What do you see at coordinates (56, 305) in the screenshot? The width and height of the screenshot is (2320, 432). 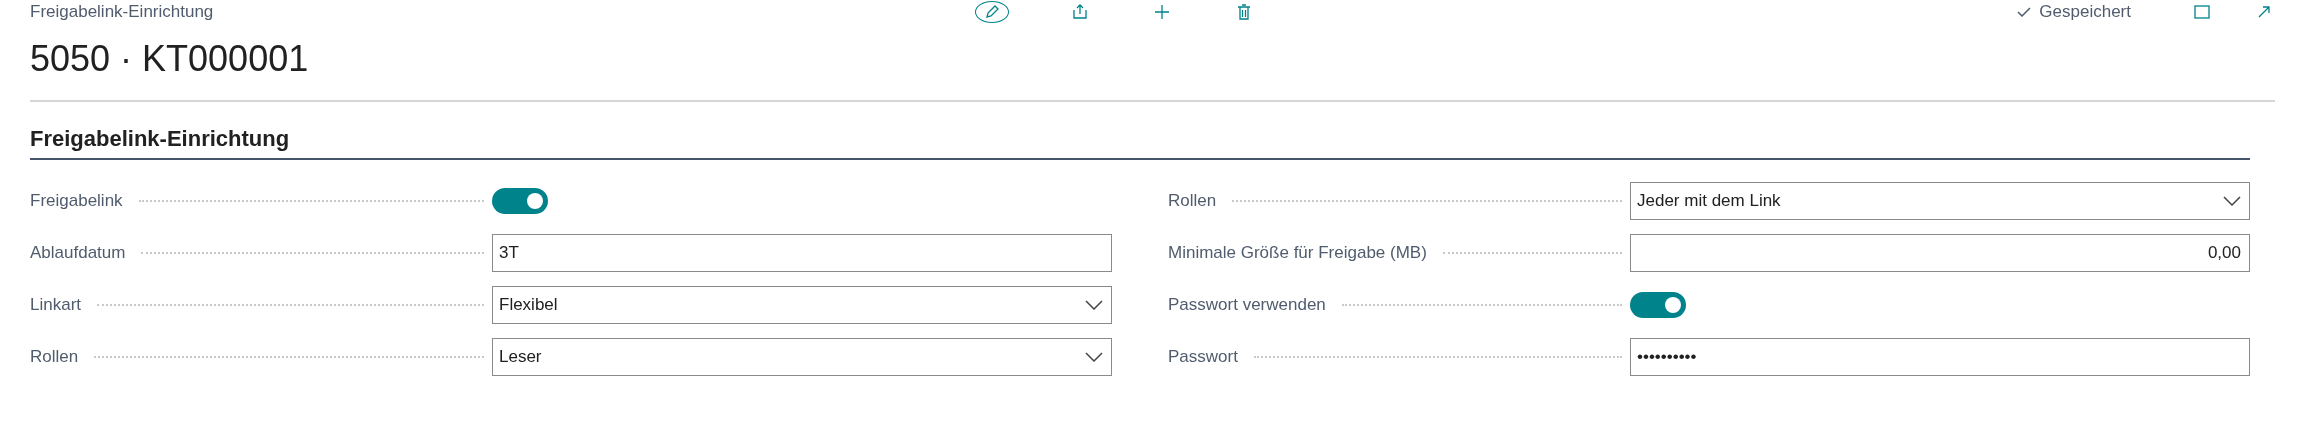 I see `field-label: Linkart` at bounding box center [56, 305].